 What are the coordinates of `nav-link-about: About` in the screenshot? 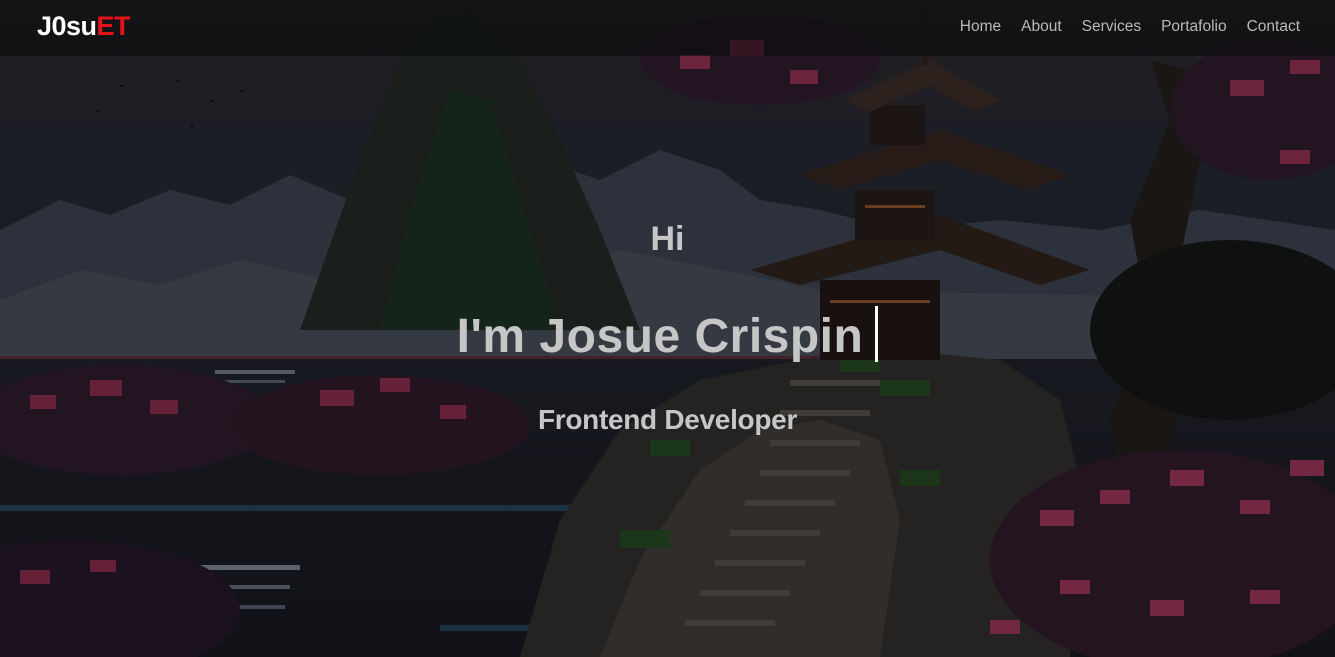 It's located at (1041, 27).